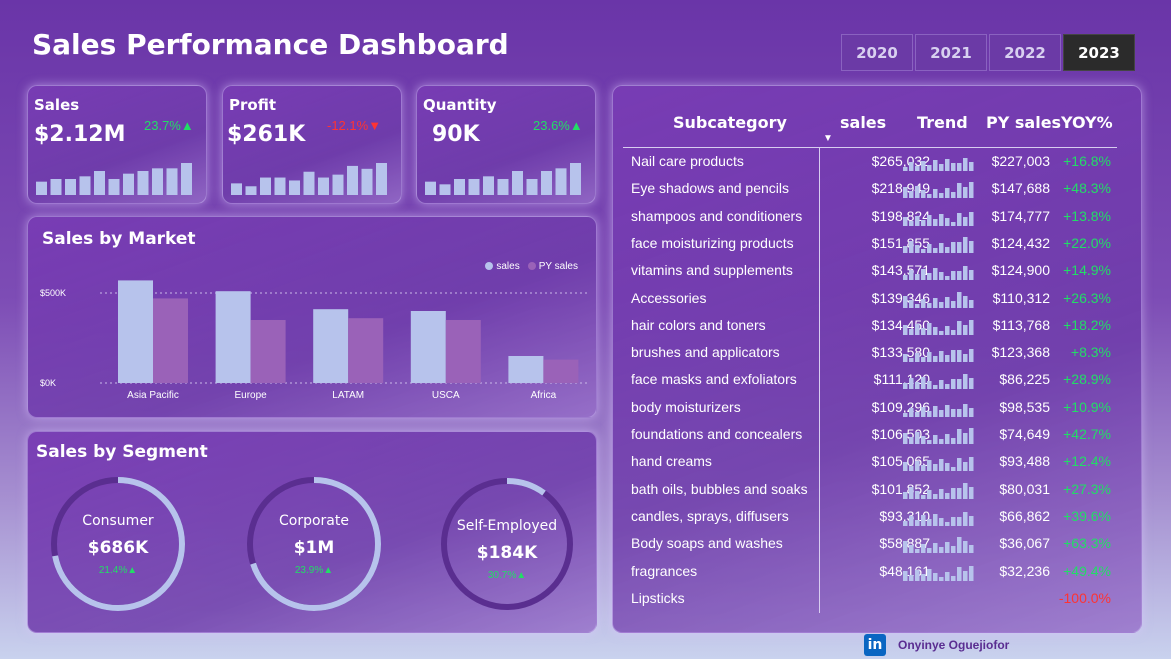  What do you see at coordinates (507, 526) in the screenshot?
I see `segment-name-self-employed: Self-Employed` at bounding box center [507, 526].